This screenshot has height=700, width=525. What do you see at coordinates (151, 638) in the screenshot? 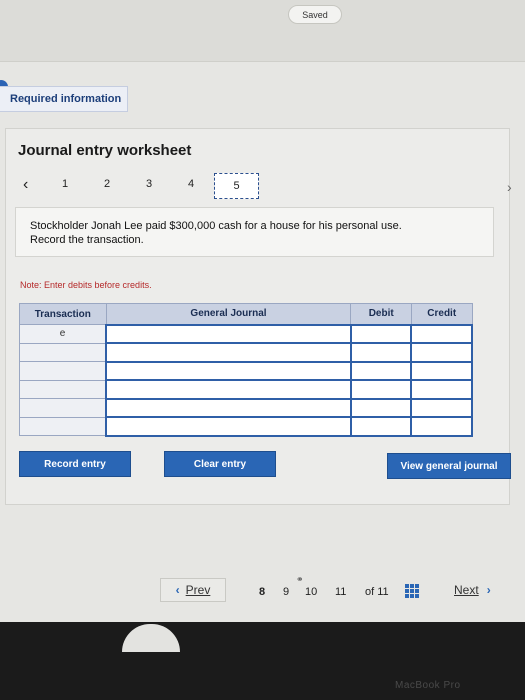
I see `camera-notch` at bounding box center [151, 638].